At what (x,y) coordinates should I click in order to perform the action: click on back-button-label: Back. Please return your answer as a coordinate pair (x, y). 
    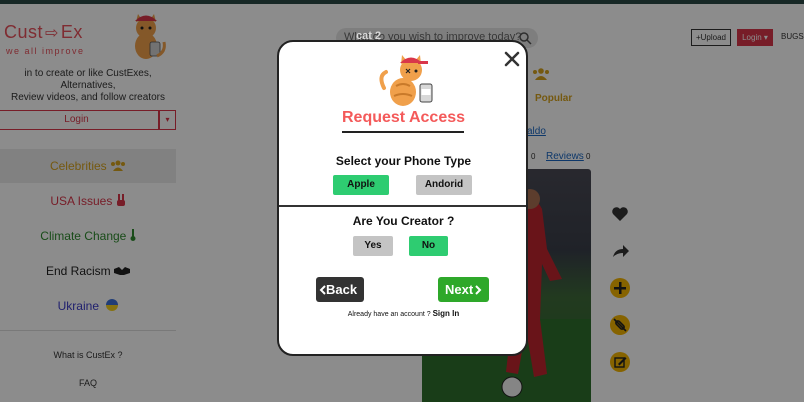
    Looking at the image, I should click on (342, 289).